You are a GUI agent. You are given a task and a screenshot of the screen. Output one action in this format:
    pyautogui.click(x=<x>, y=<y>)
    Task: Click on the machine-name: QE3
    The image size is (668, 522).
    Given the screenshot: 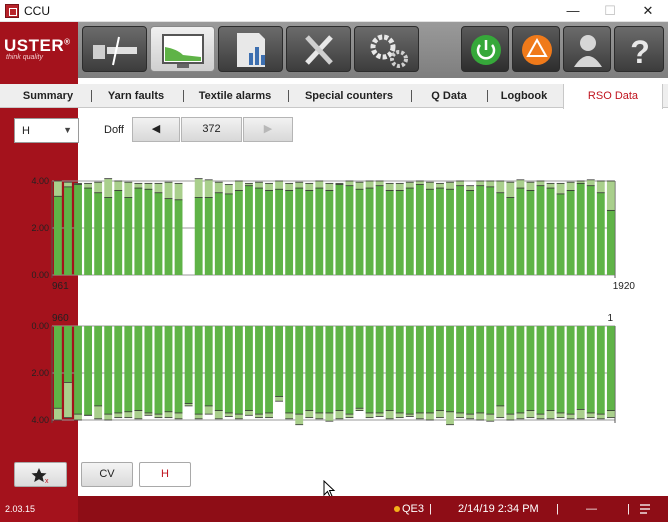 What is the action you would take?
    pyautogui.click(x=413, y=509)
    